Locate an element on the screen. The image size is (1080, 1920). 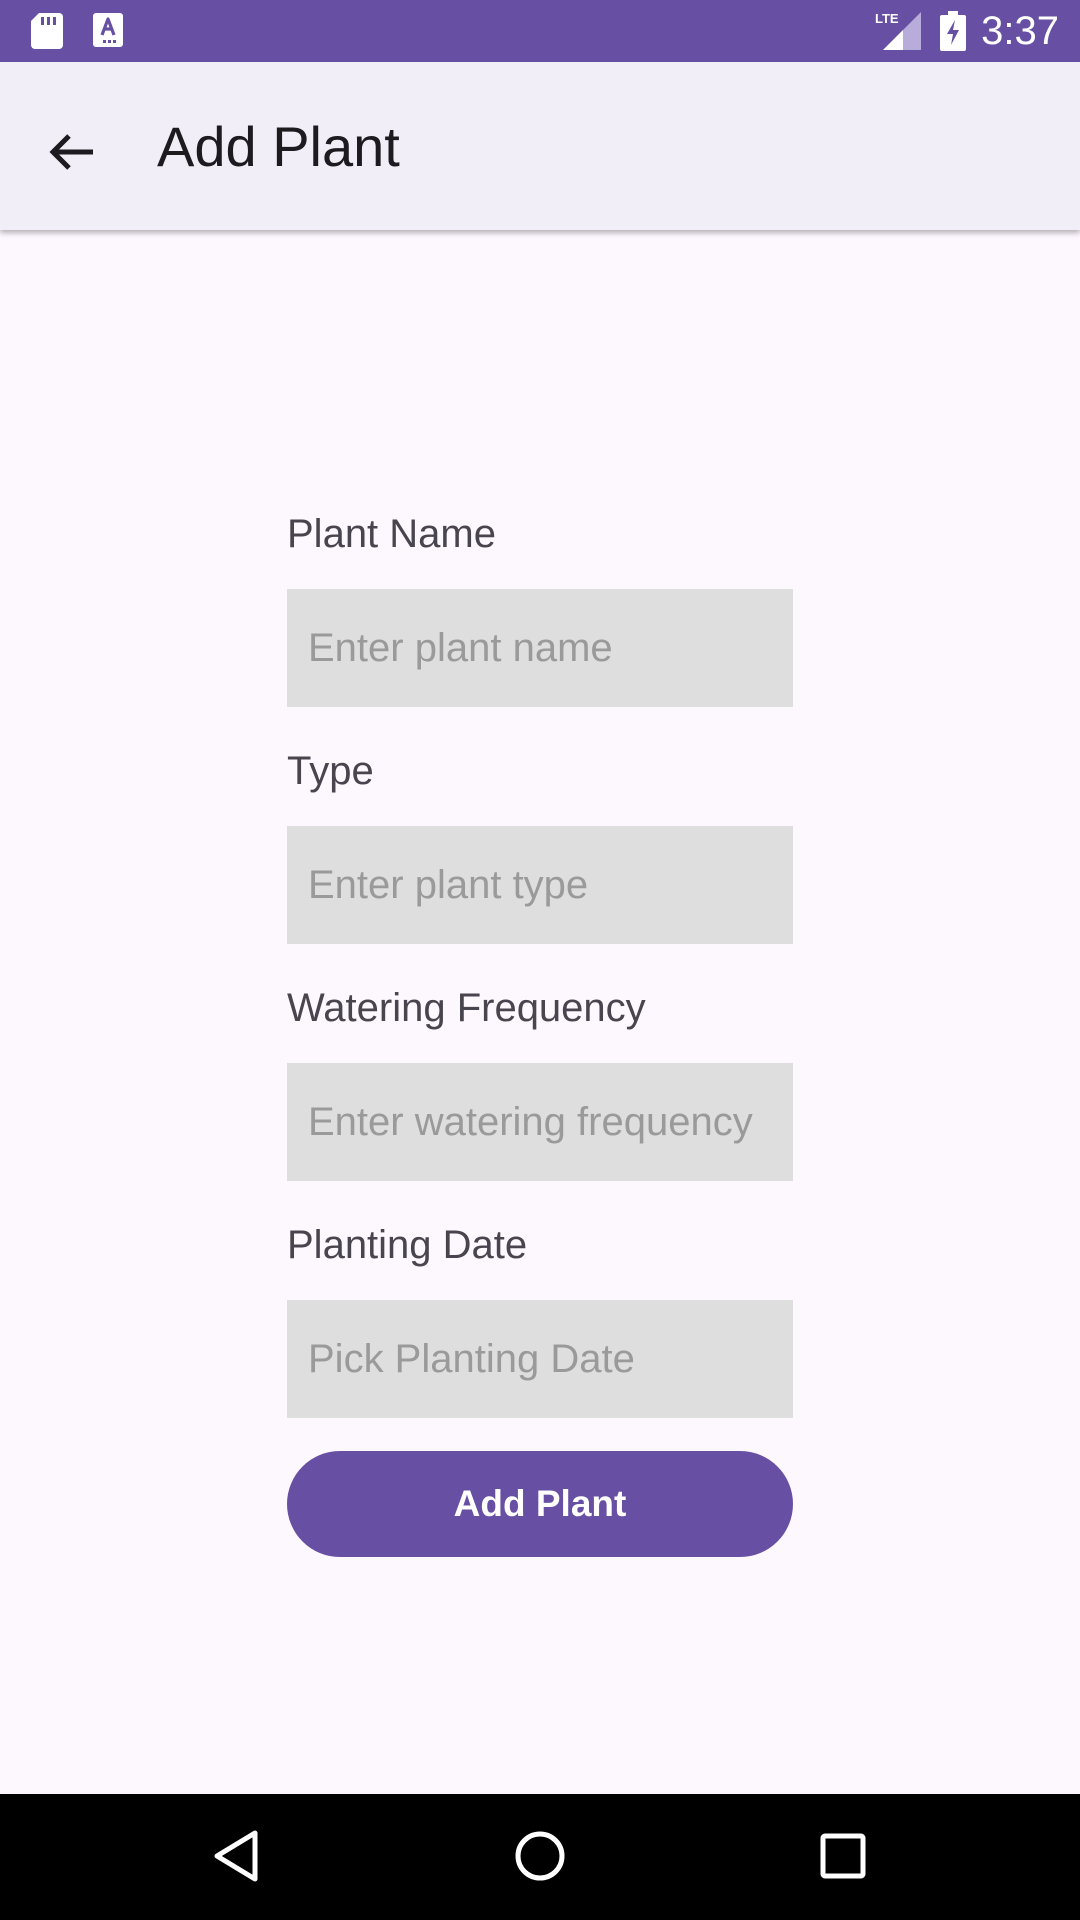
plant-type-input is located at coordinates (540, 885).